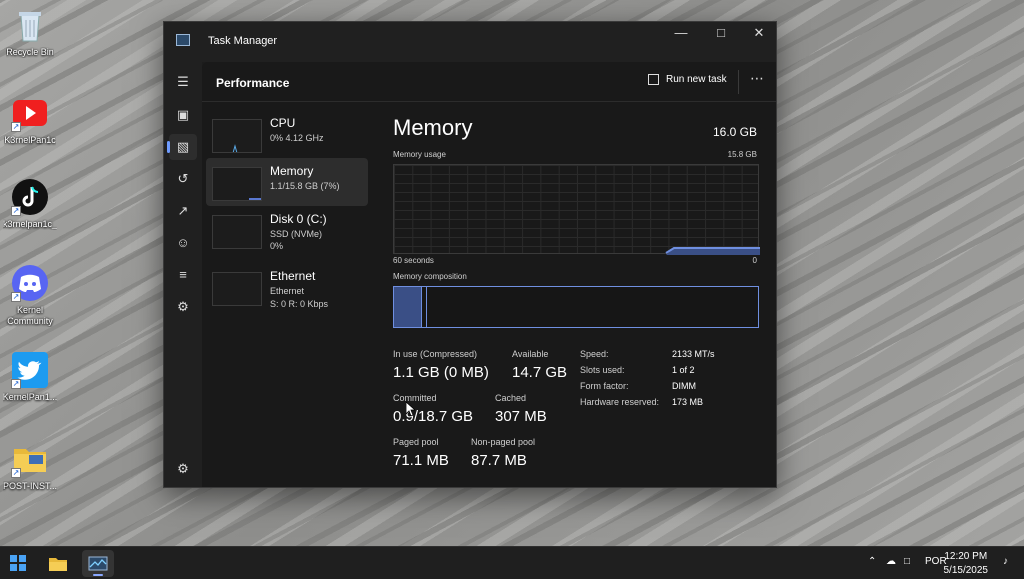  What do you see at coordinates (305, 186) in the screenshot?
I see `resource-detail: 1.1/15.8 GB (7%)` at bounding box center [305, 186].